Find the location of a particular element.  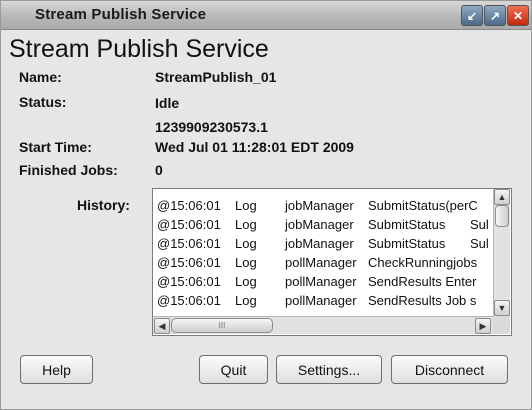

history-label: History: is located at coordinates (103, 205).